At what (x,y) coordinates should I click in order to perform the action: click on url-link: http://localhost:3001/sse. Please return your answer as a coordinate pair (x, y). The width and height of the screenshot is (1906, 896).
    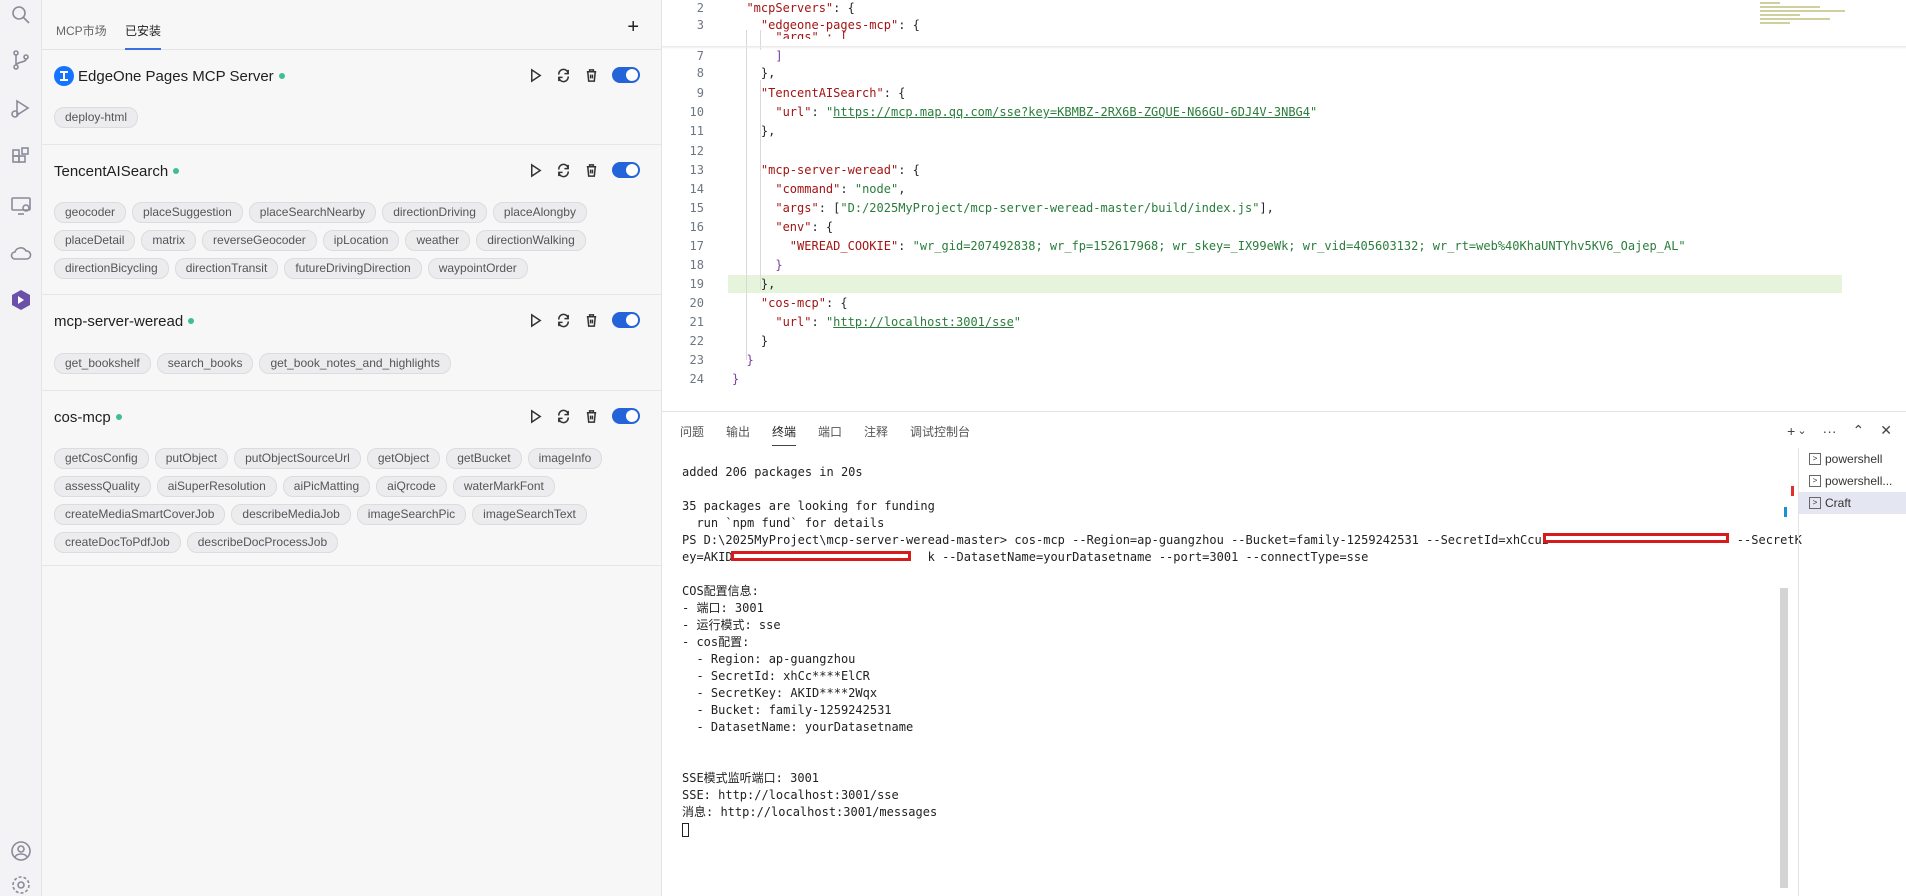
    Looking at the image, I should click on (923, 322).